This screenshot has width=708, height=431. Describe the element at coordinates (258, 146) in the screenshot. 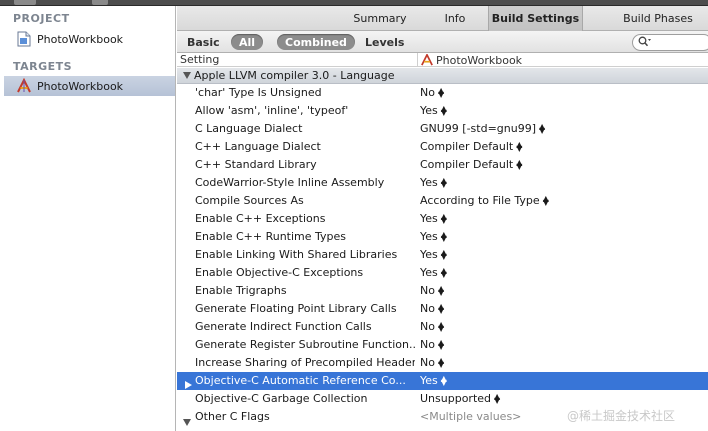

I see `setting-name: C++ Language Dialect` at that location.